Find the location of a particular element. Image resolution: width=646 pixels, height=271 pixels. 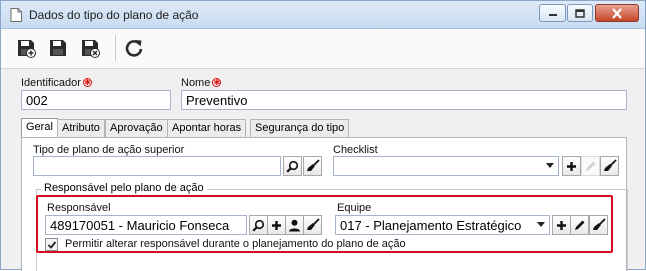

edit-checklist-button is located at coordinates (590, 166).